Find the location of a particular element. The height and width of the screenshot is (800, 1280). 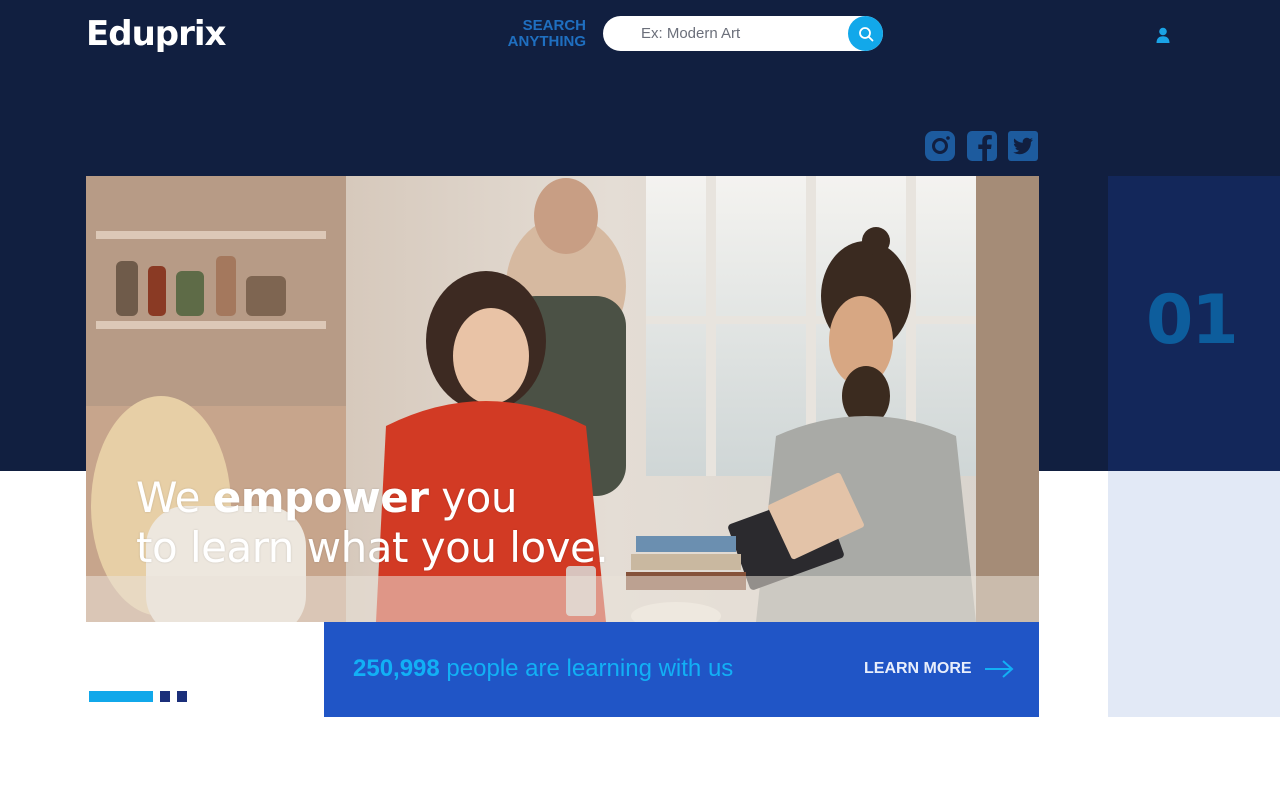

arrow-right-icon is located at coordinates (999, 669).